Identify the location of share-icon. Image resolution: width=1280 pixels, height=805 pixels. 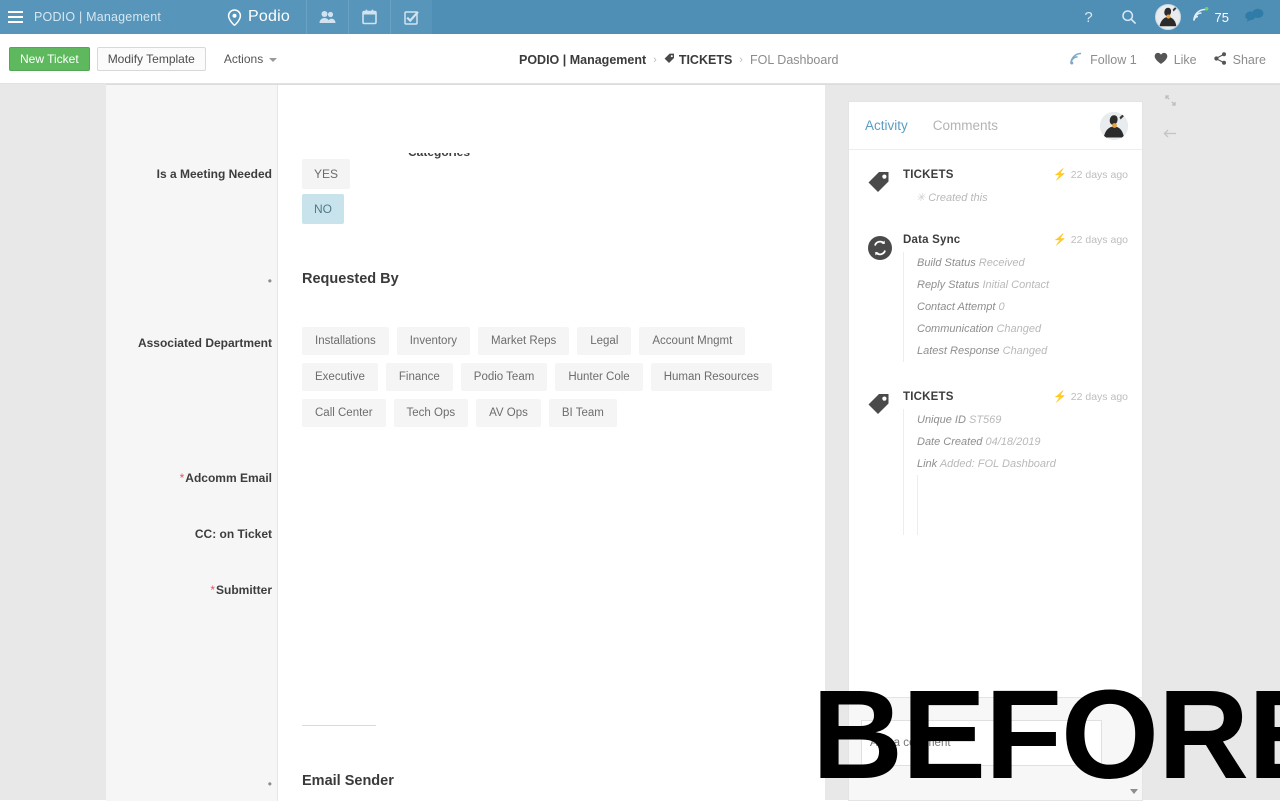
(1220, 60).